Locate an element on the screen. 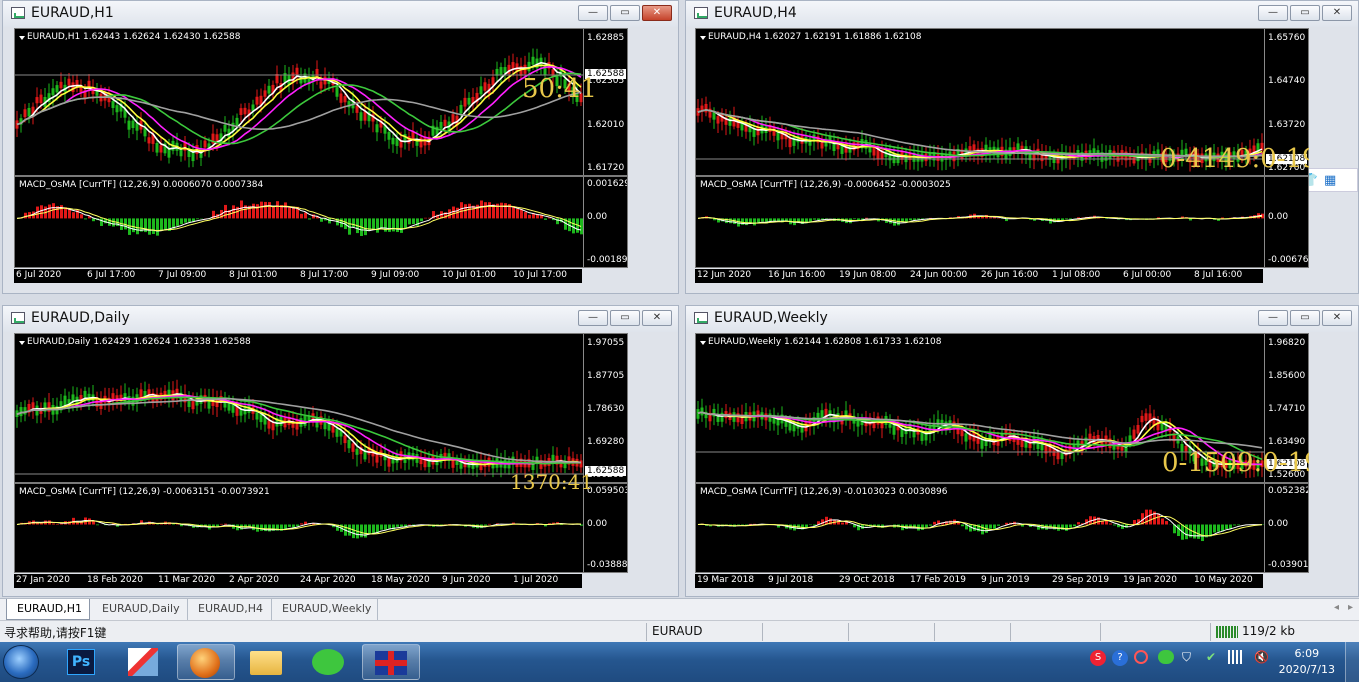  tab-euraud-h4: EURAUD,H4 is located at coordinates (230, 609).